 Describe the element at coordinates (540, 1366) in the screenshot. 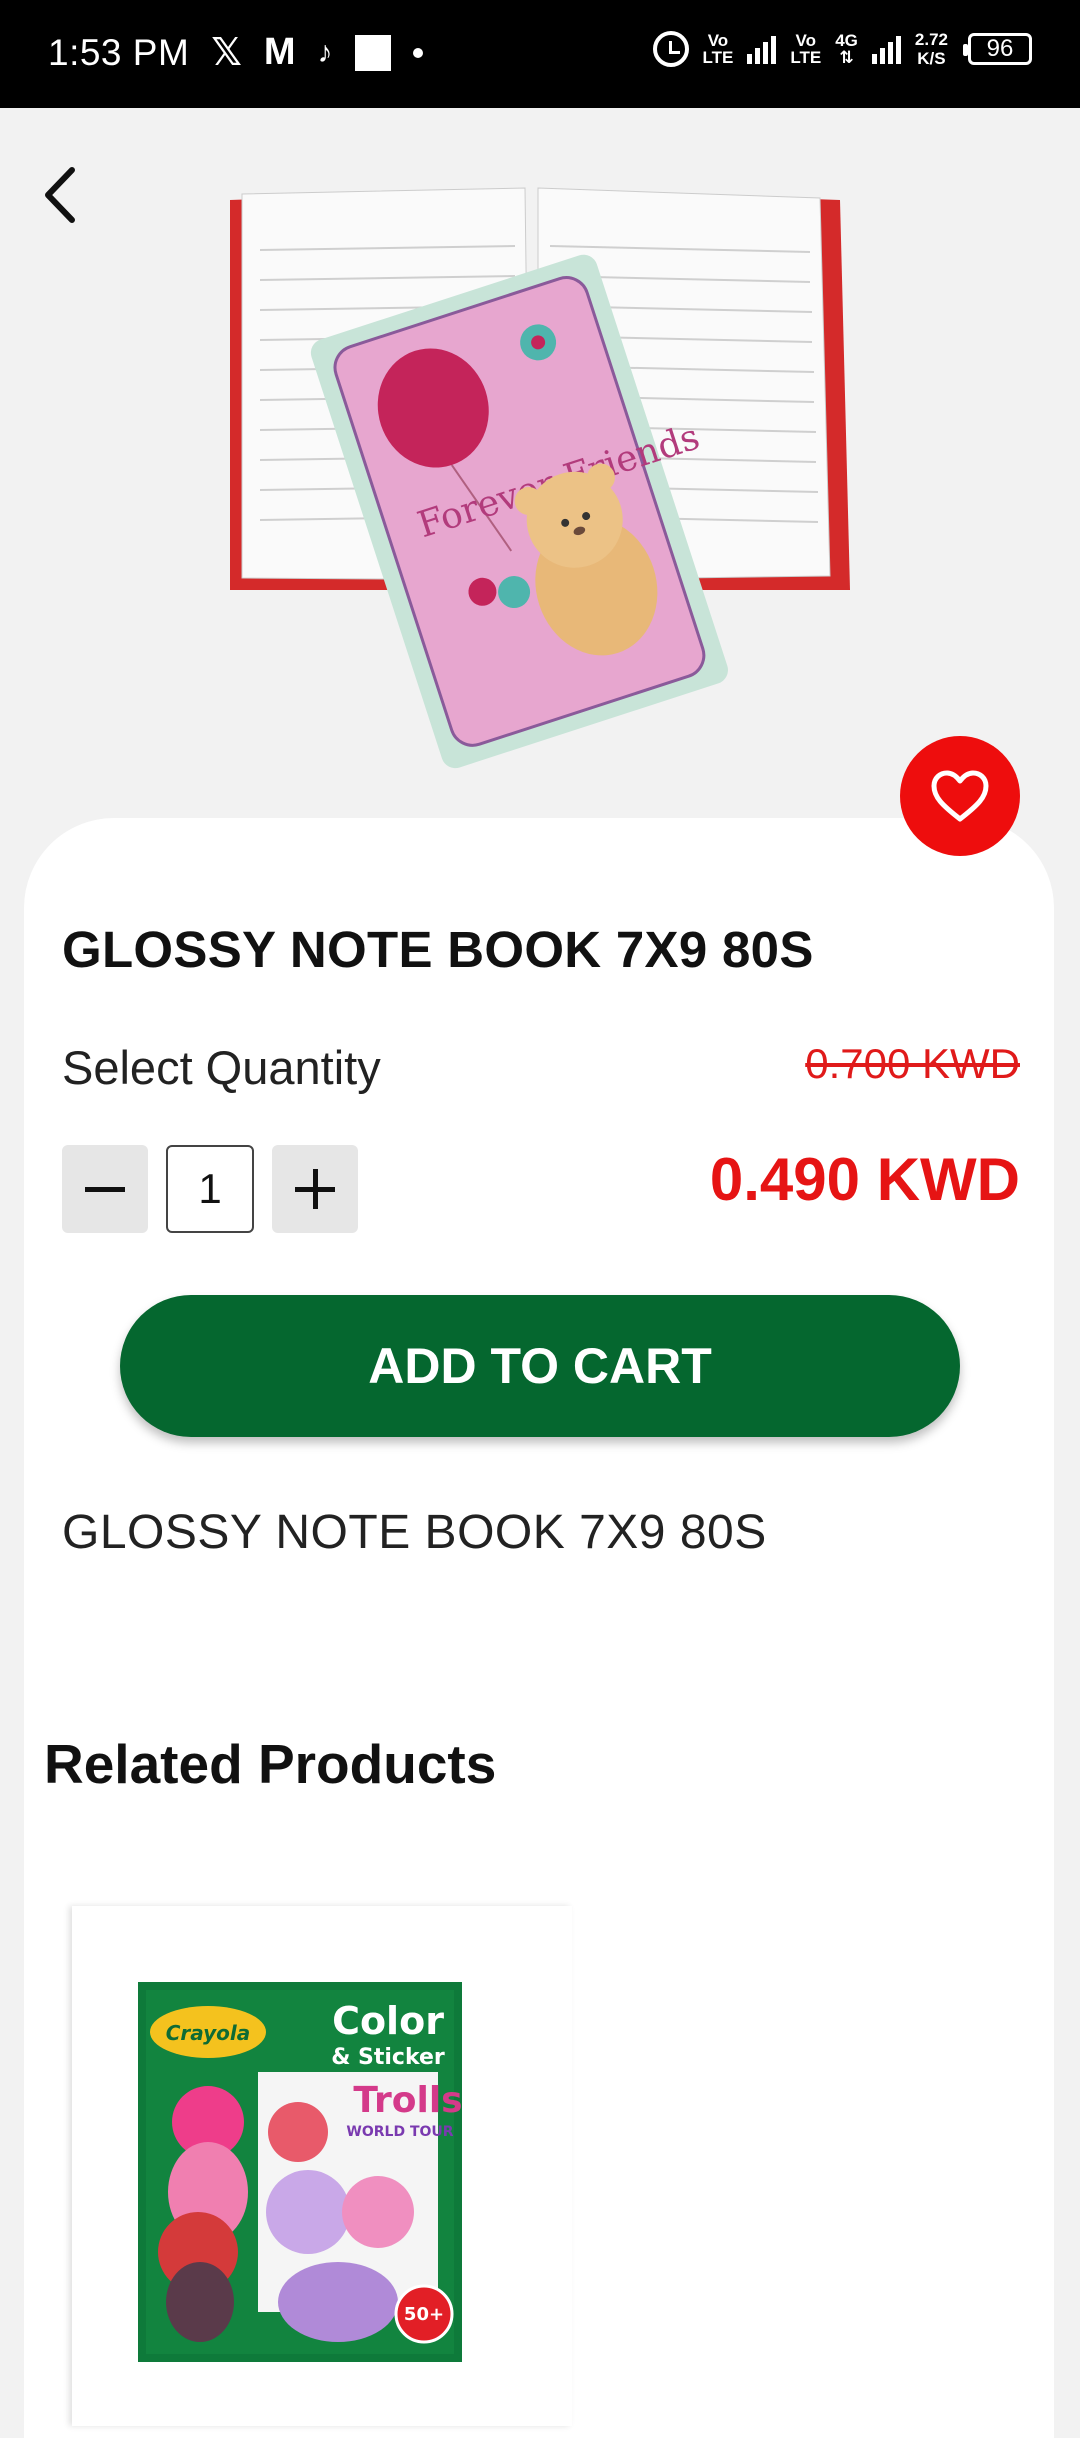

I see `add-to-cart-button: ADD TO CART` at that location.